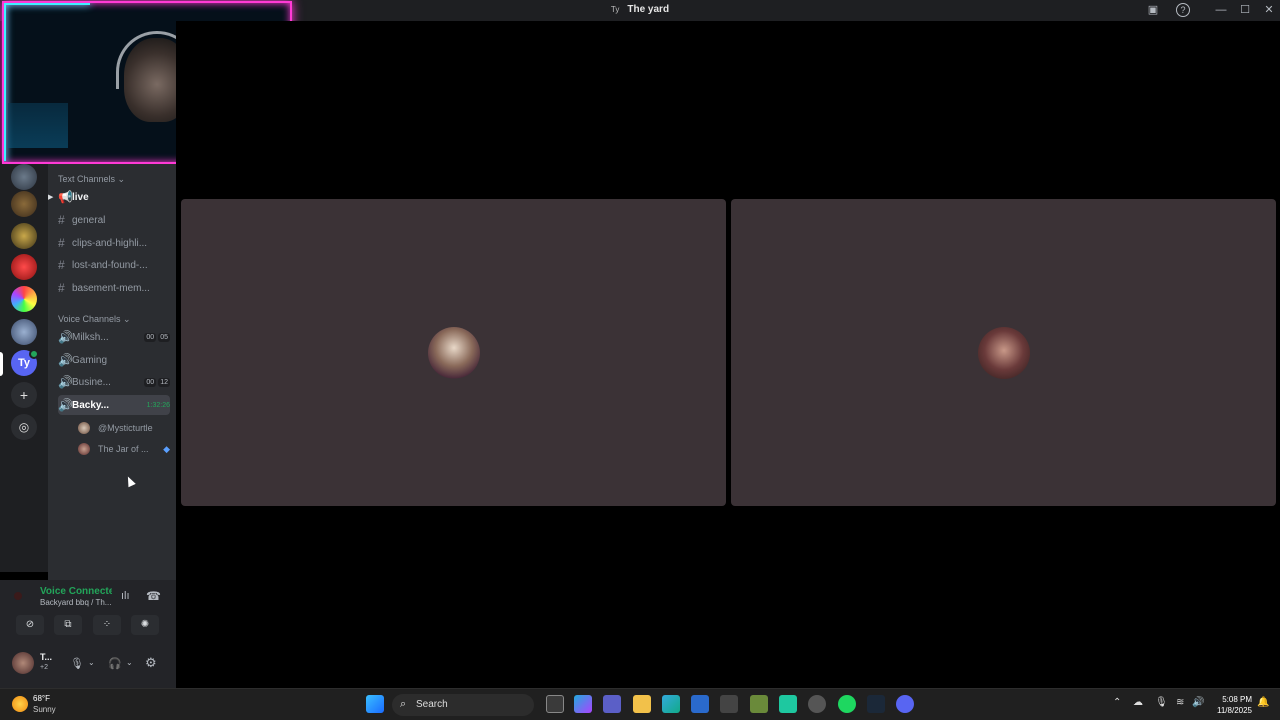 The image size is (1280, 720). What do you see at coordinates (1117, 702) in the screenshot?
I see `chevron-up-icon: ⌃` at bounding box center [1117, 702].